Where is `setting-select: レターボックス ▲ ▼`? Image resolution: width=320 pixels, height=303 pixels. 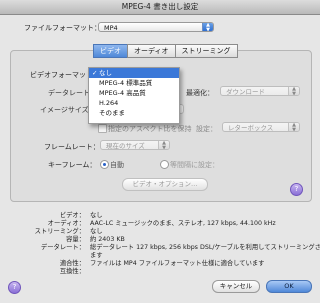
setting-select: レターボックス ▲ ▼ is located at coordinates (261, 127).